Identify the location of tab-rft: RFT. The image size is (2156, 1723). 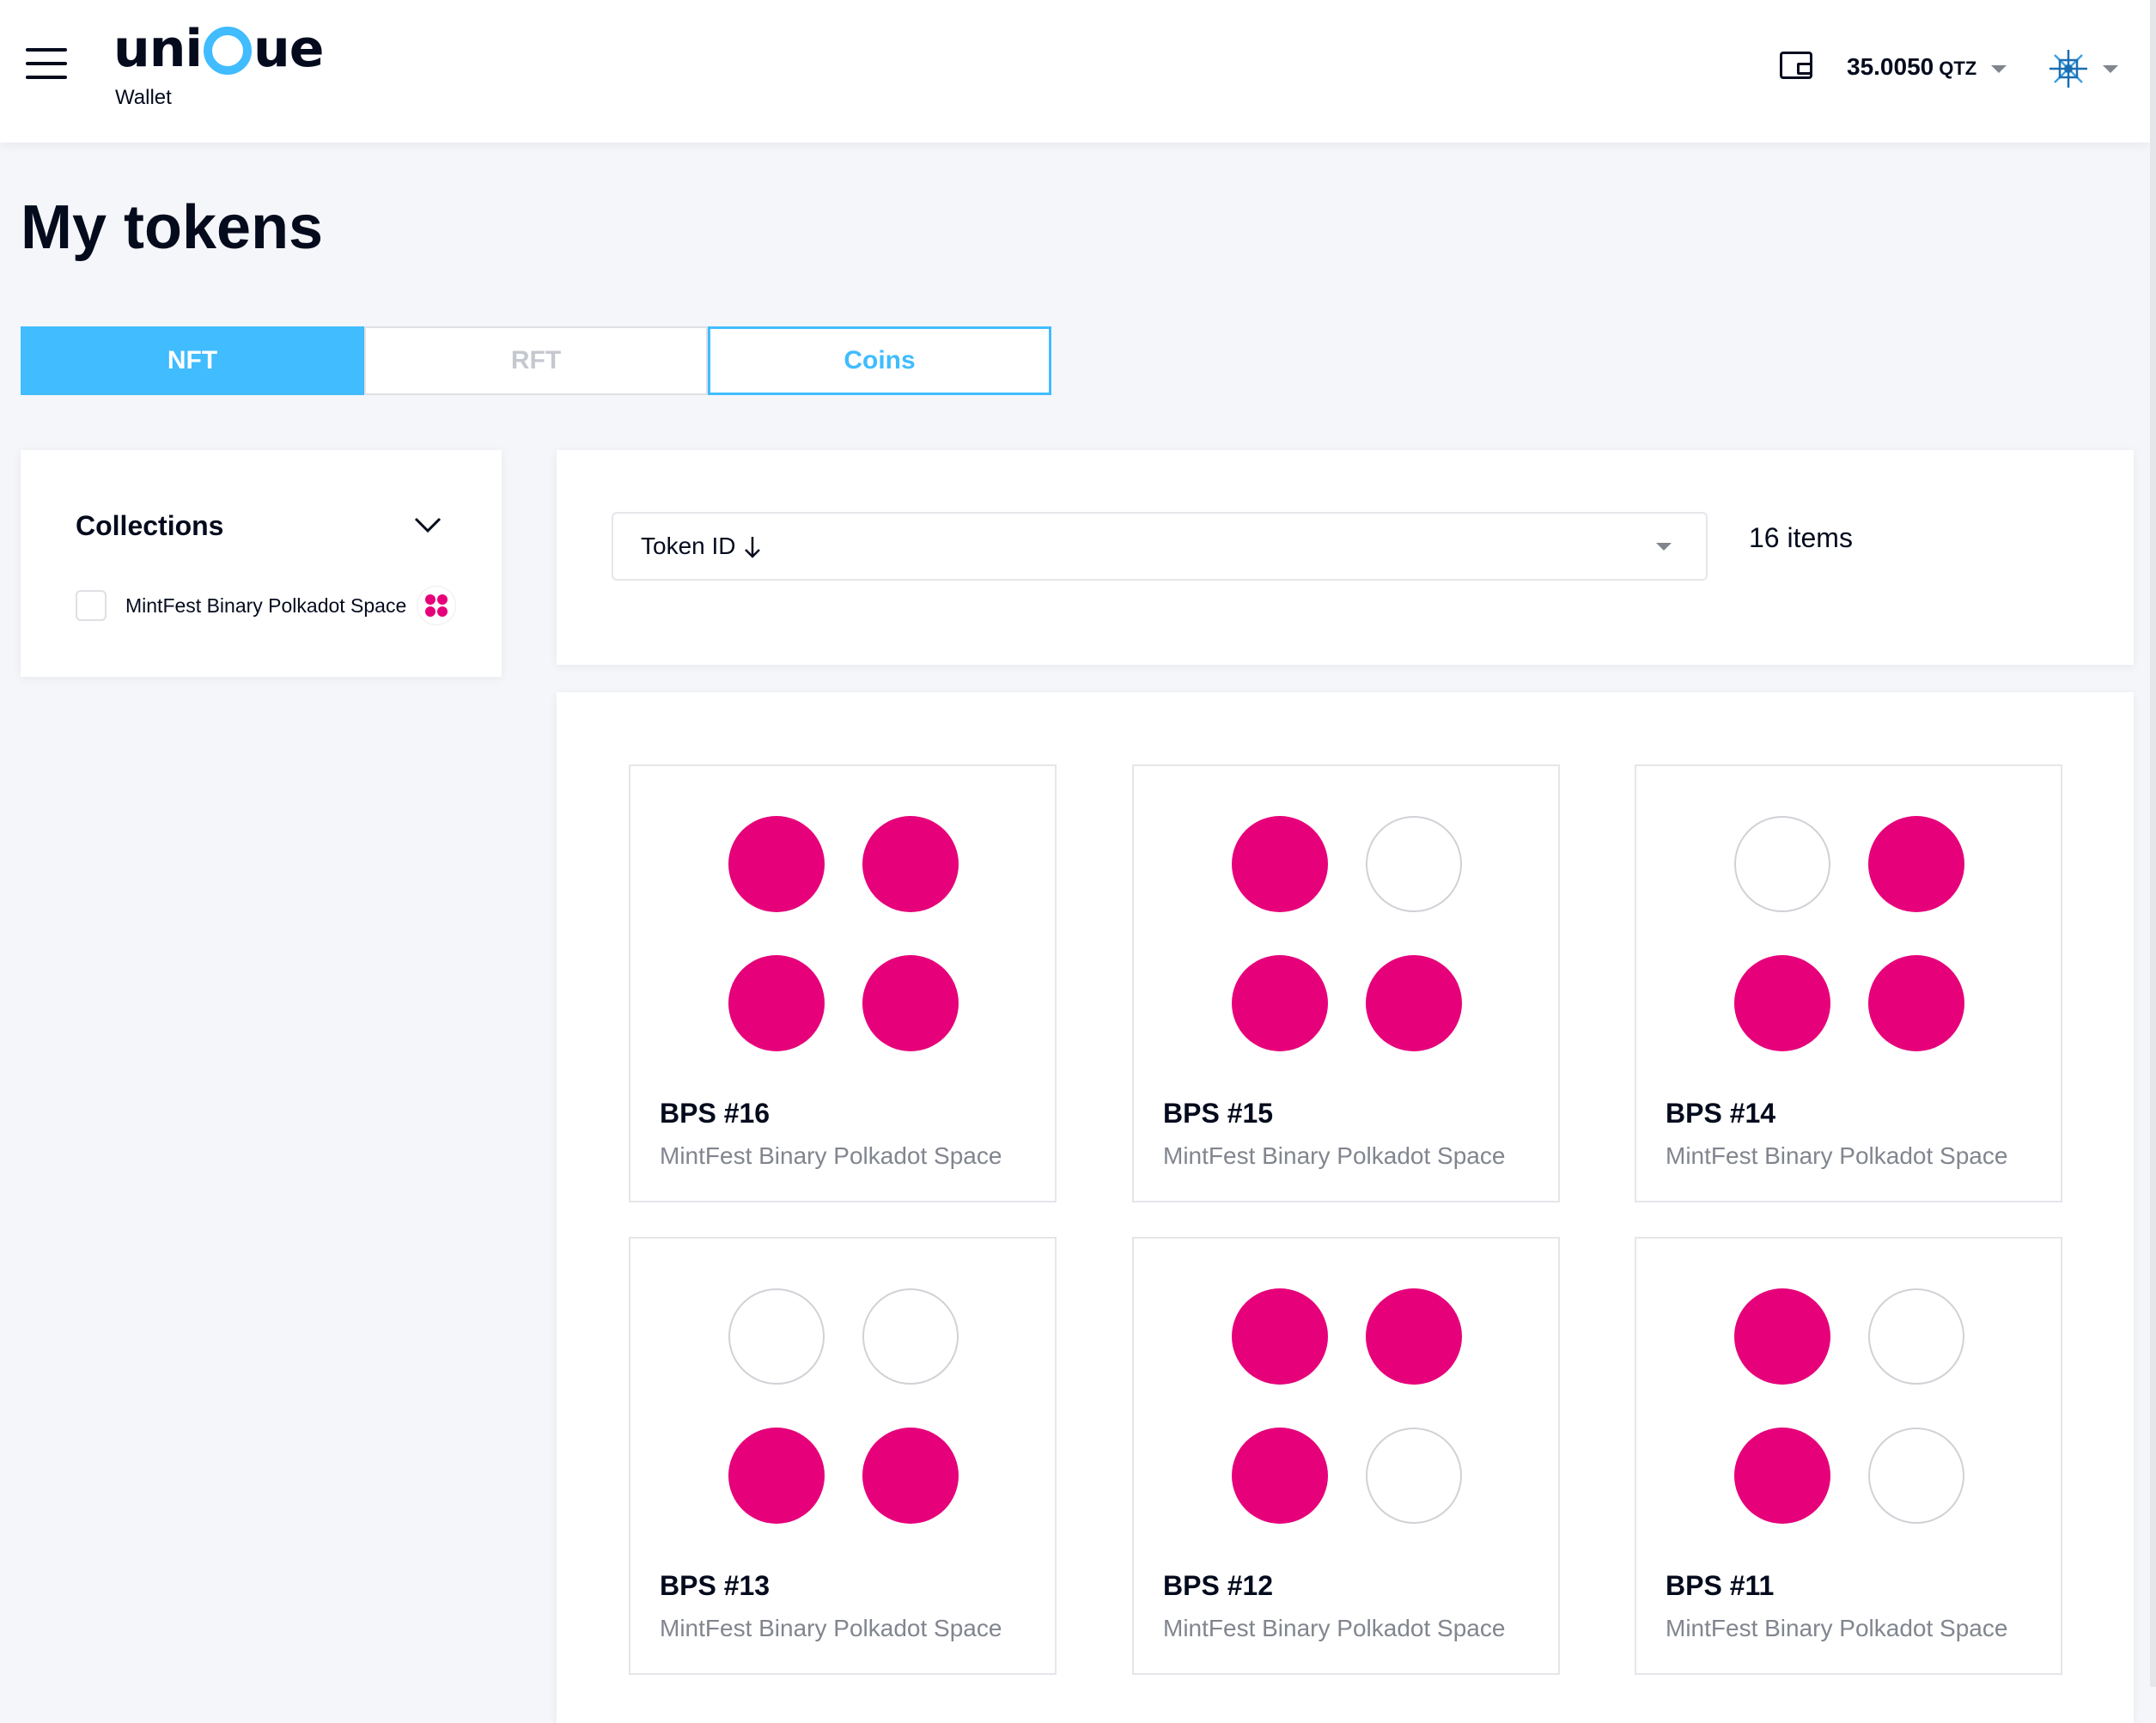
(536, 360).